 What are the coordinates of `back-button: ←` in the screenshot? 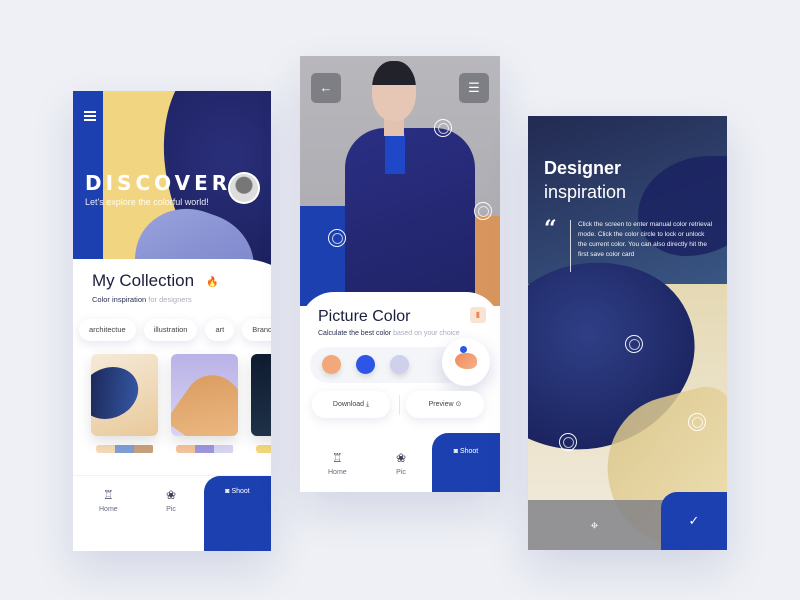 It's located at (326, 88).